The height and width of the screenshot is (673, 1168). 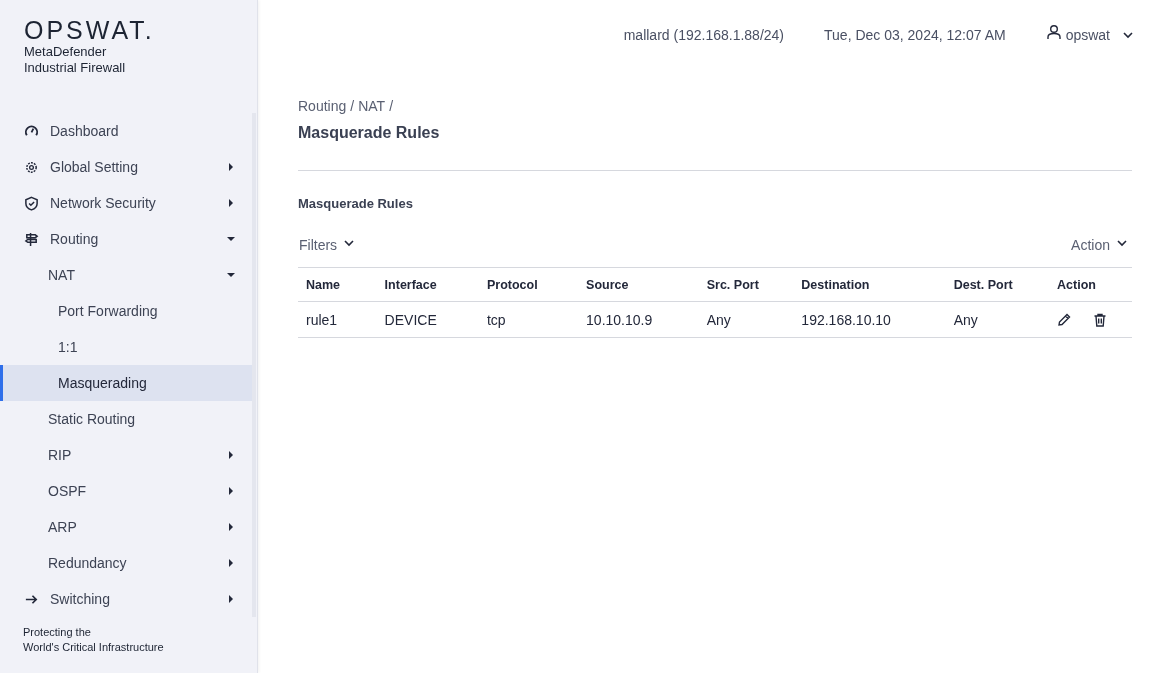 What do you see at coordinates (126, 167) in the screenshot?
I see `nav-item: Global Setting` at bounding box center [126, 167].